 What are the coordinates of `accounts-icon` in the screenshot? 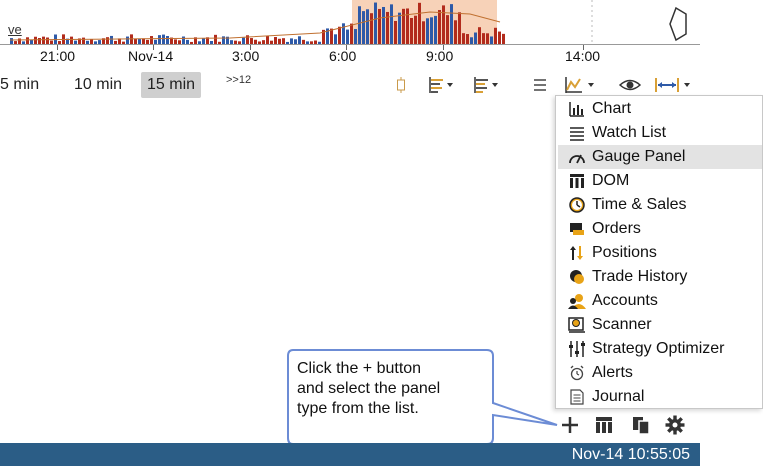 It's located at (577, 301).